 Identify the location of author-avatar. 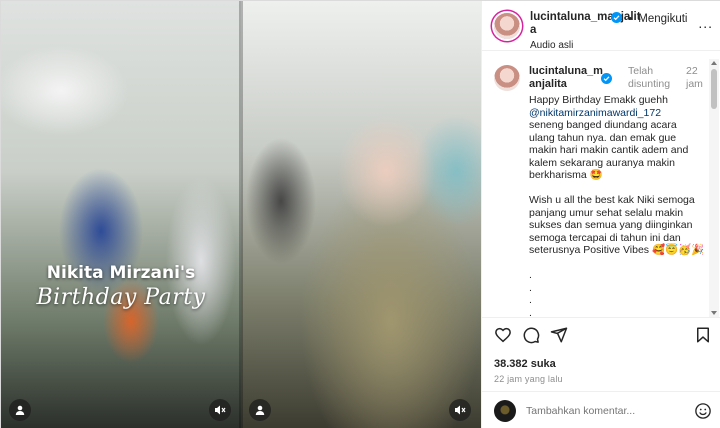
(507, 26).